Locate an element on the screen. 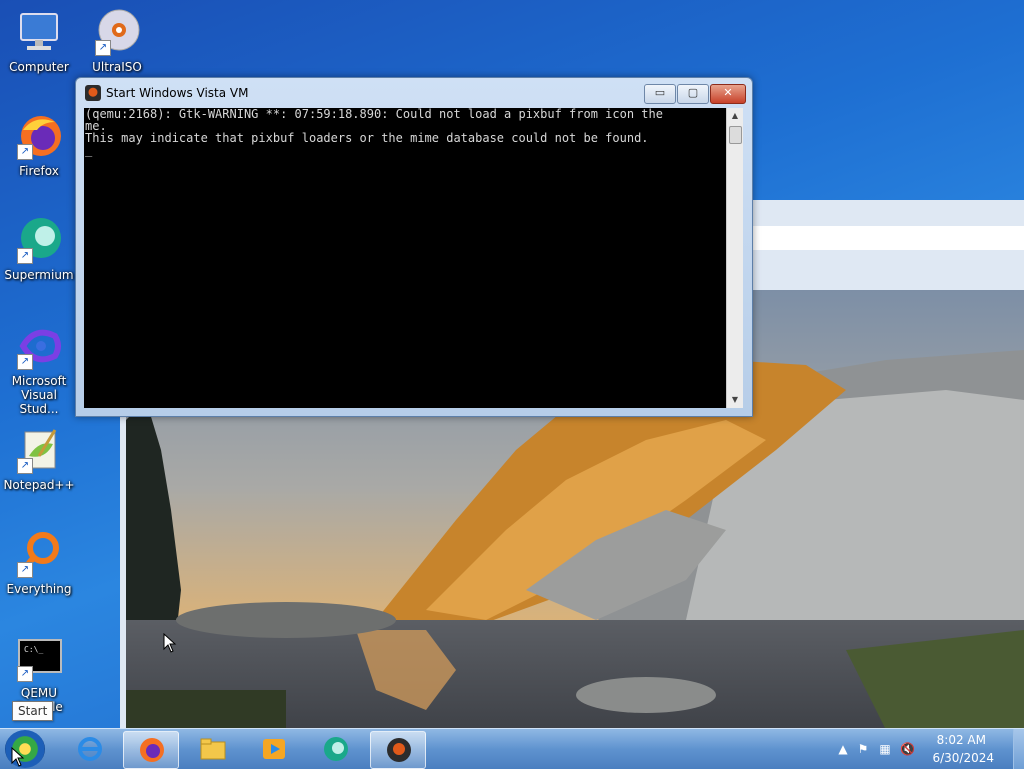 The height and width of the screenshot is (769, 1024). desktop-icon-ultraiso: ↗ UltraISO is located at coordinates (117, 41).